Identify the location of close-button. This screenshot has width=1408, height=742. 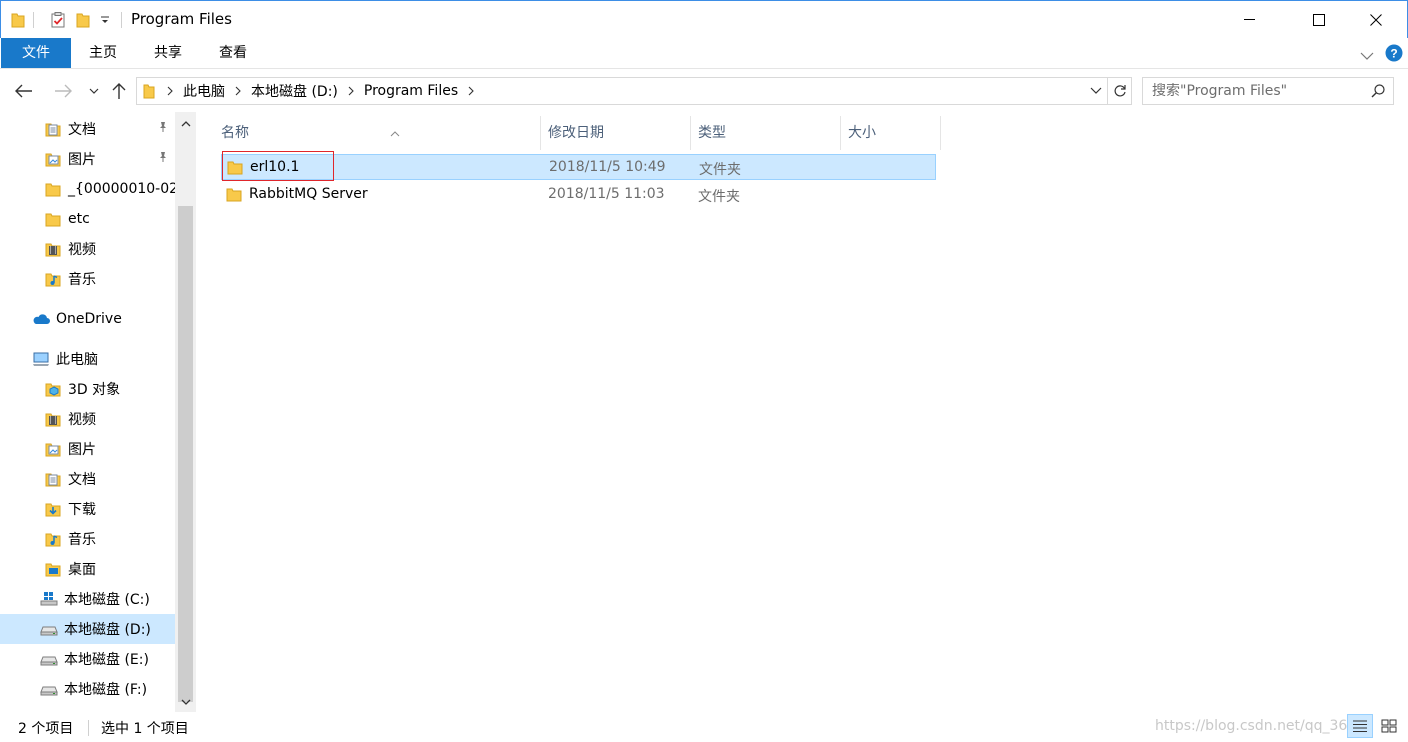
(1376, 19).